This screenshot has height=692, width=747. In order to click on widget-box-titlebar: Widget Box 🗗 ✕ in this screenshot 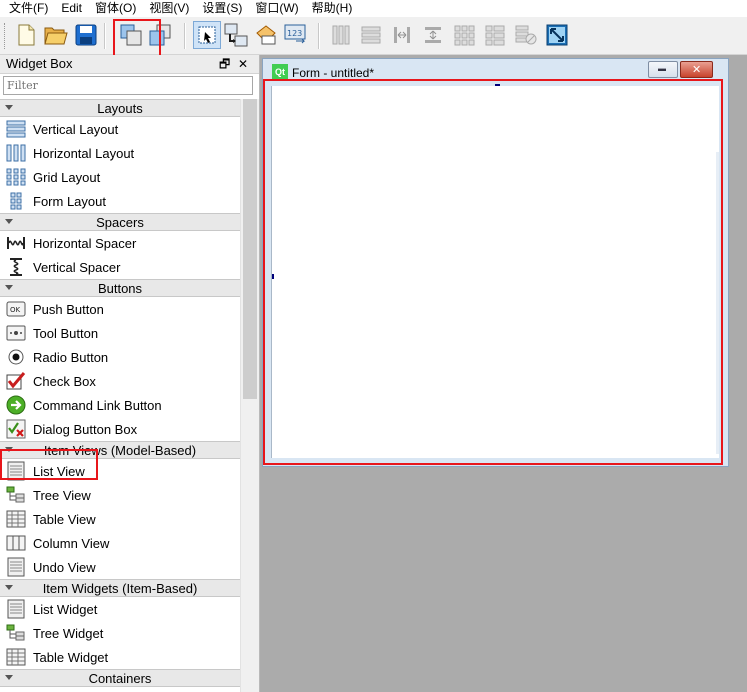, I will do `click(129, 64)`.